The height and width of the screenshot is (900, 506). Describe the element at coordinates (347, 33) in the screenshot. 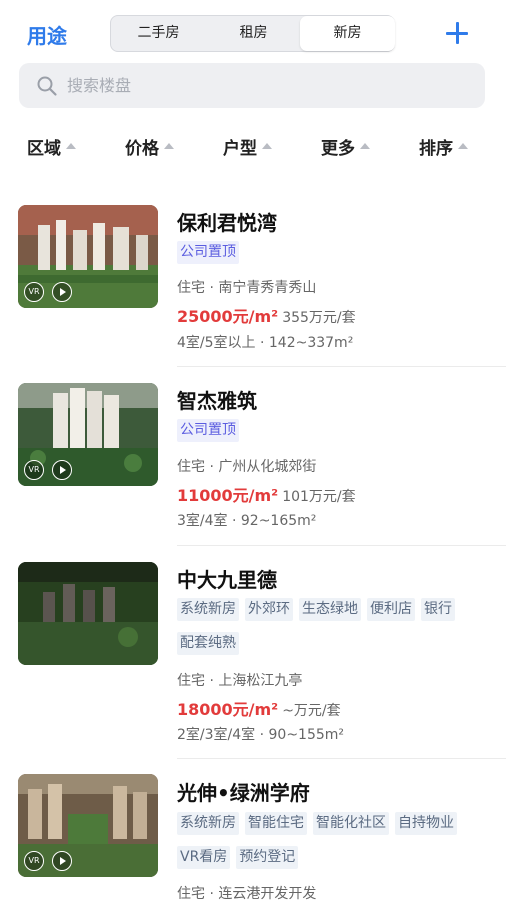

I see `segment-new-homes: 新房` at that location.